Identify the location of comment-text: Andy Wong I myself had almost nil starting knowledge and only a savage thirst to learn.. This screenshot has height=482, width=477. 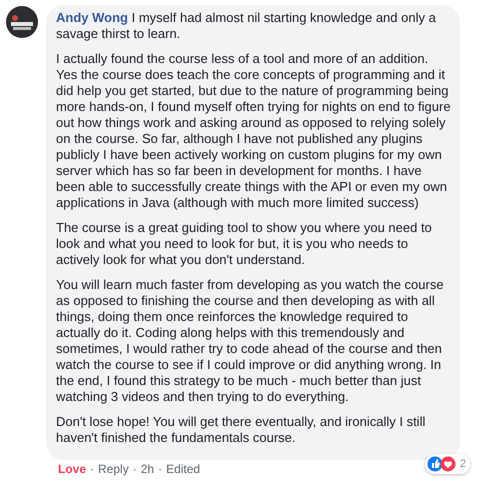
(246, 26).